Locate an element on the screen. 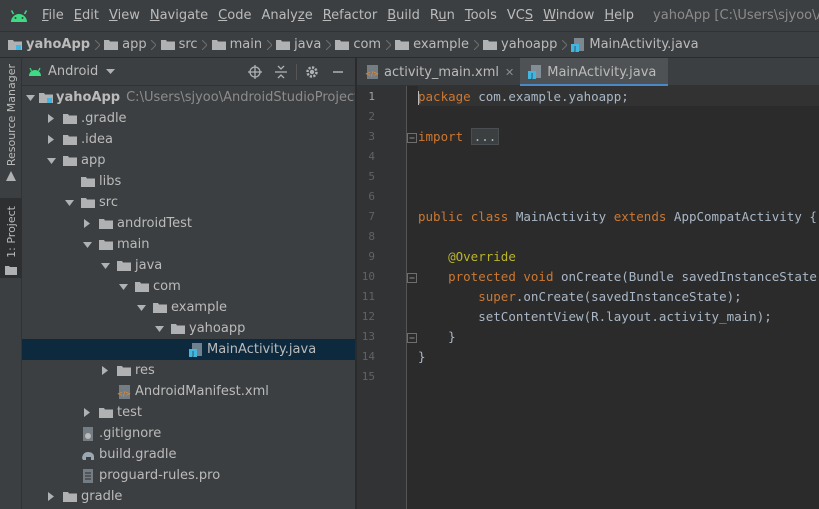  tree-item-proguard-rules-pro: proguard-rules.pro is located at coordinates (188, 475).